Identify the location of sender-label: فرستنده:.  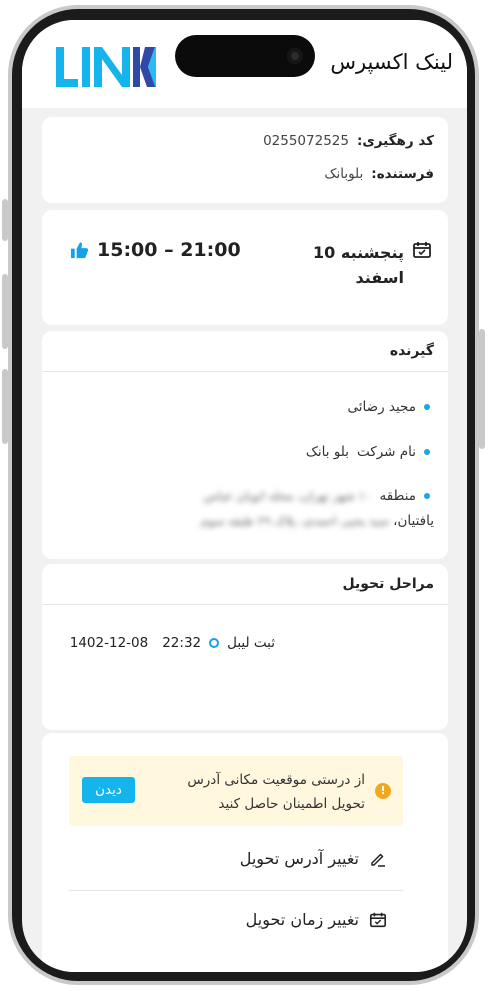
(402, 174).